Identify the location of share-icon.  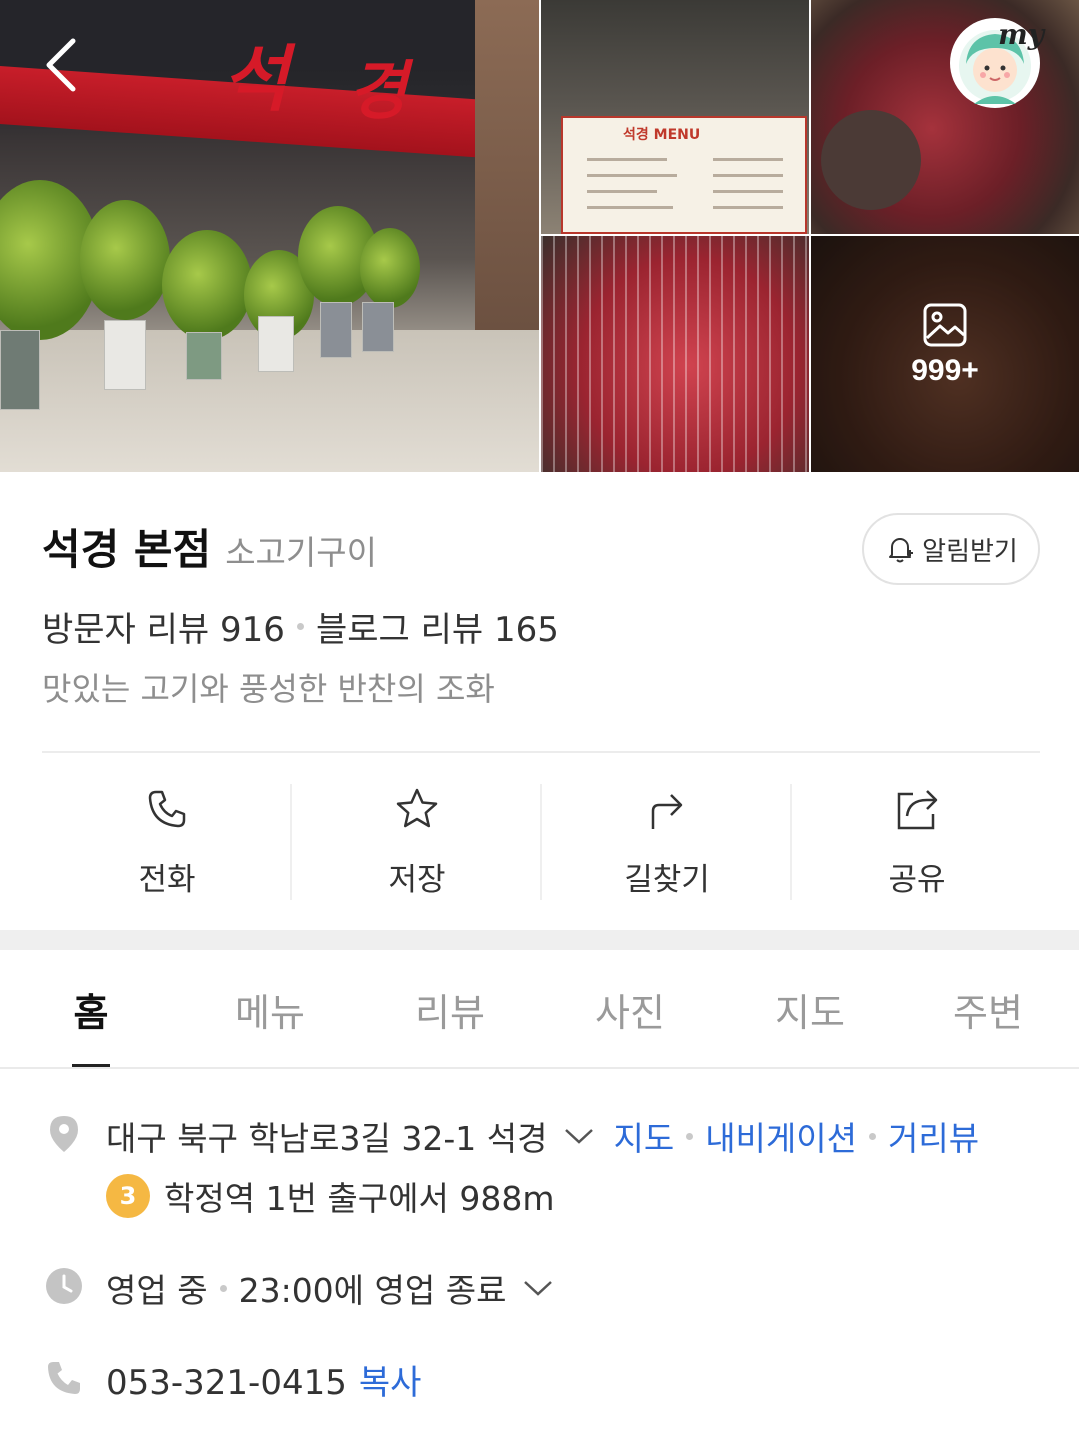
(917, 810).